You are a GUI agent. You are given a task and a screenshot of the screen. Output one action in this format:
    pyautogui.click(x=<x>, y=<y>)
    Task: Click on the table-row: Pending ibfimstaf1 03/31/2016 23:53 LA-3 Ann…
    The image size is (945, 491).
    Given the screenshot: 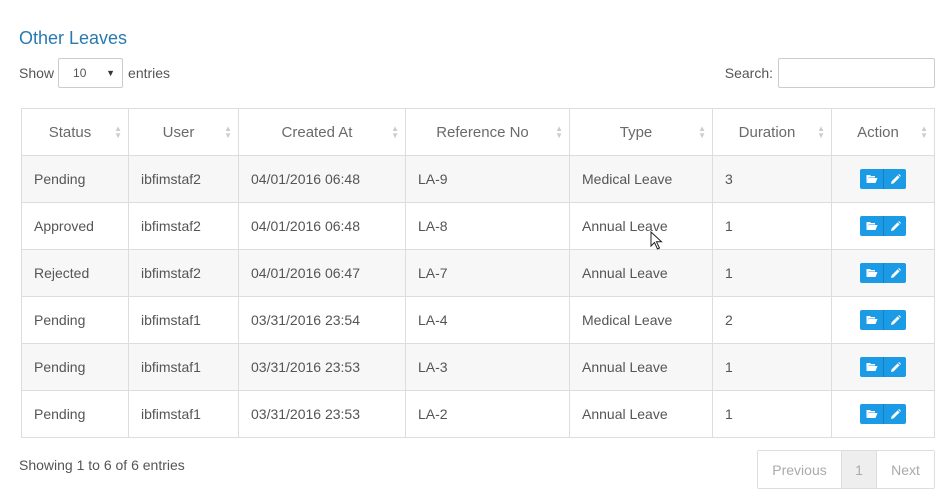 What is the action you would take?
    pyautogui.click(x=478, y=367)
    